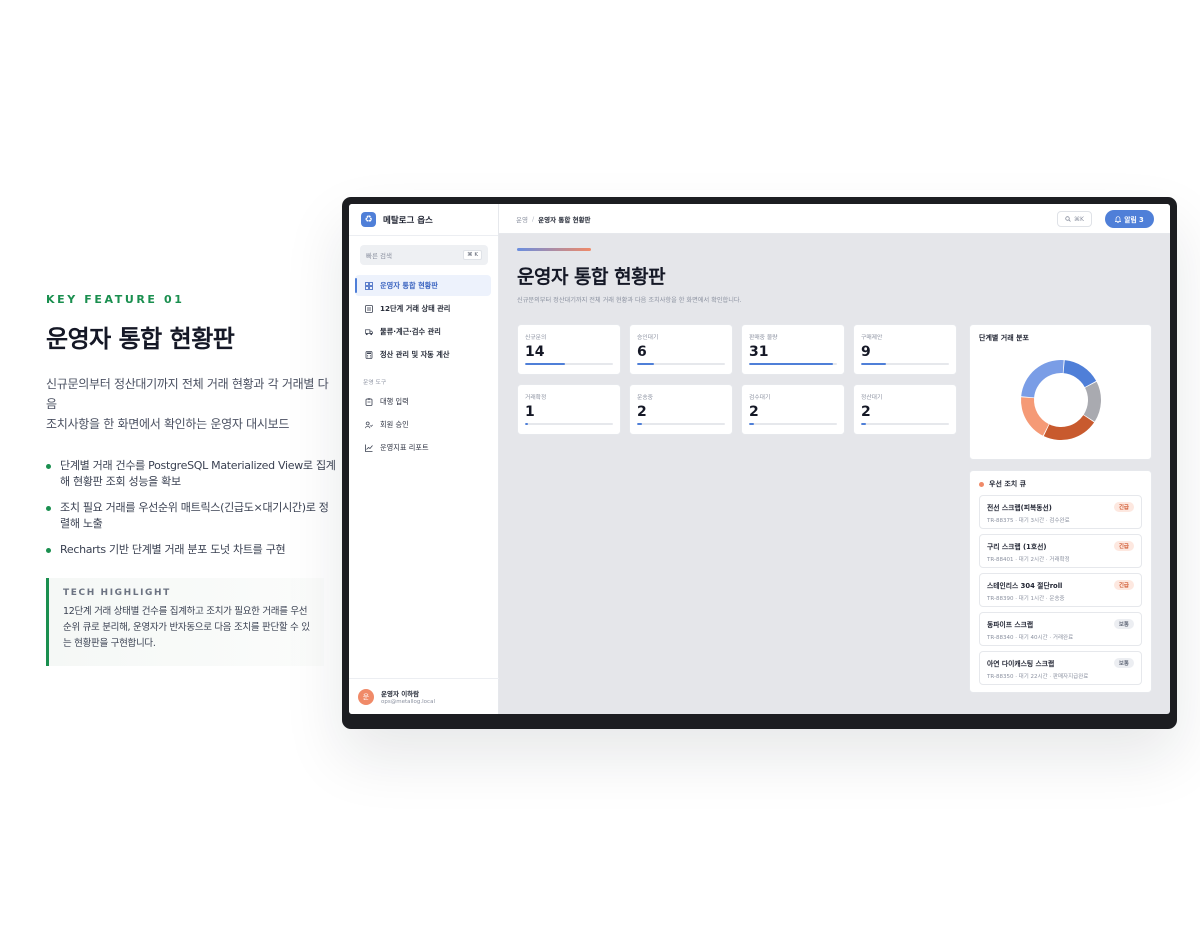  What do you see at coordinates (1028, 560) in the screenshot?
I see `queue-item-meta: TR-88401 · 대기 2시간 · 거래확정` at bounding box center [1028, 560].